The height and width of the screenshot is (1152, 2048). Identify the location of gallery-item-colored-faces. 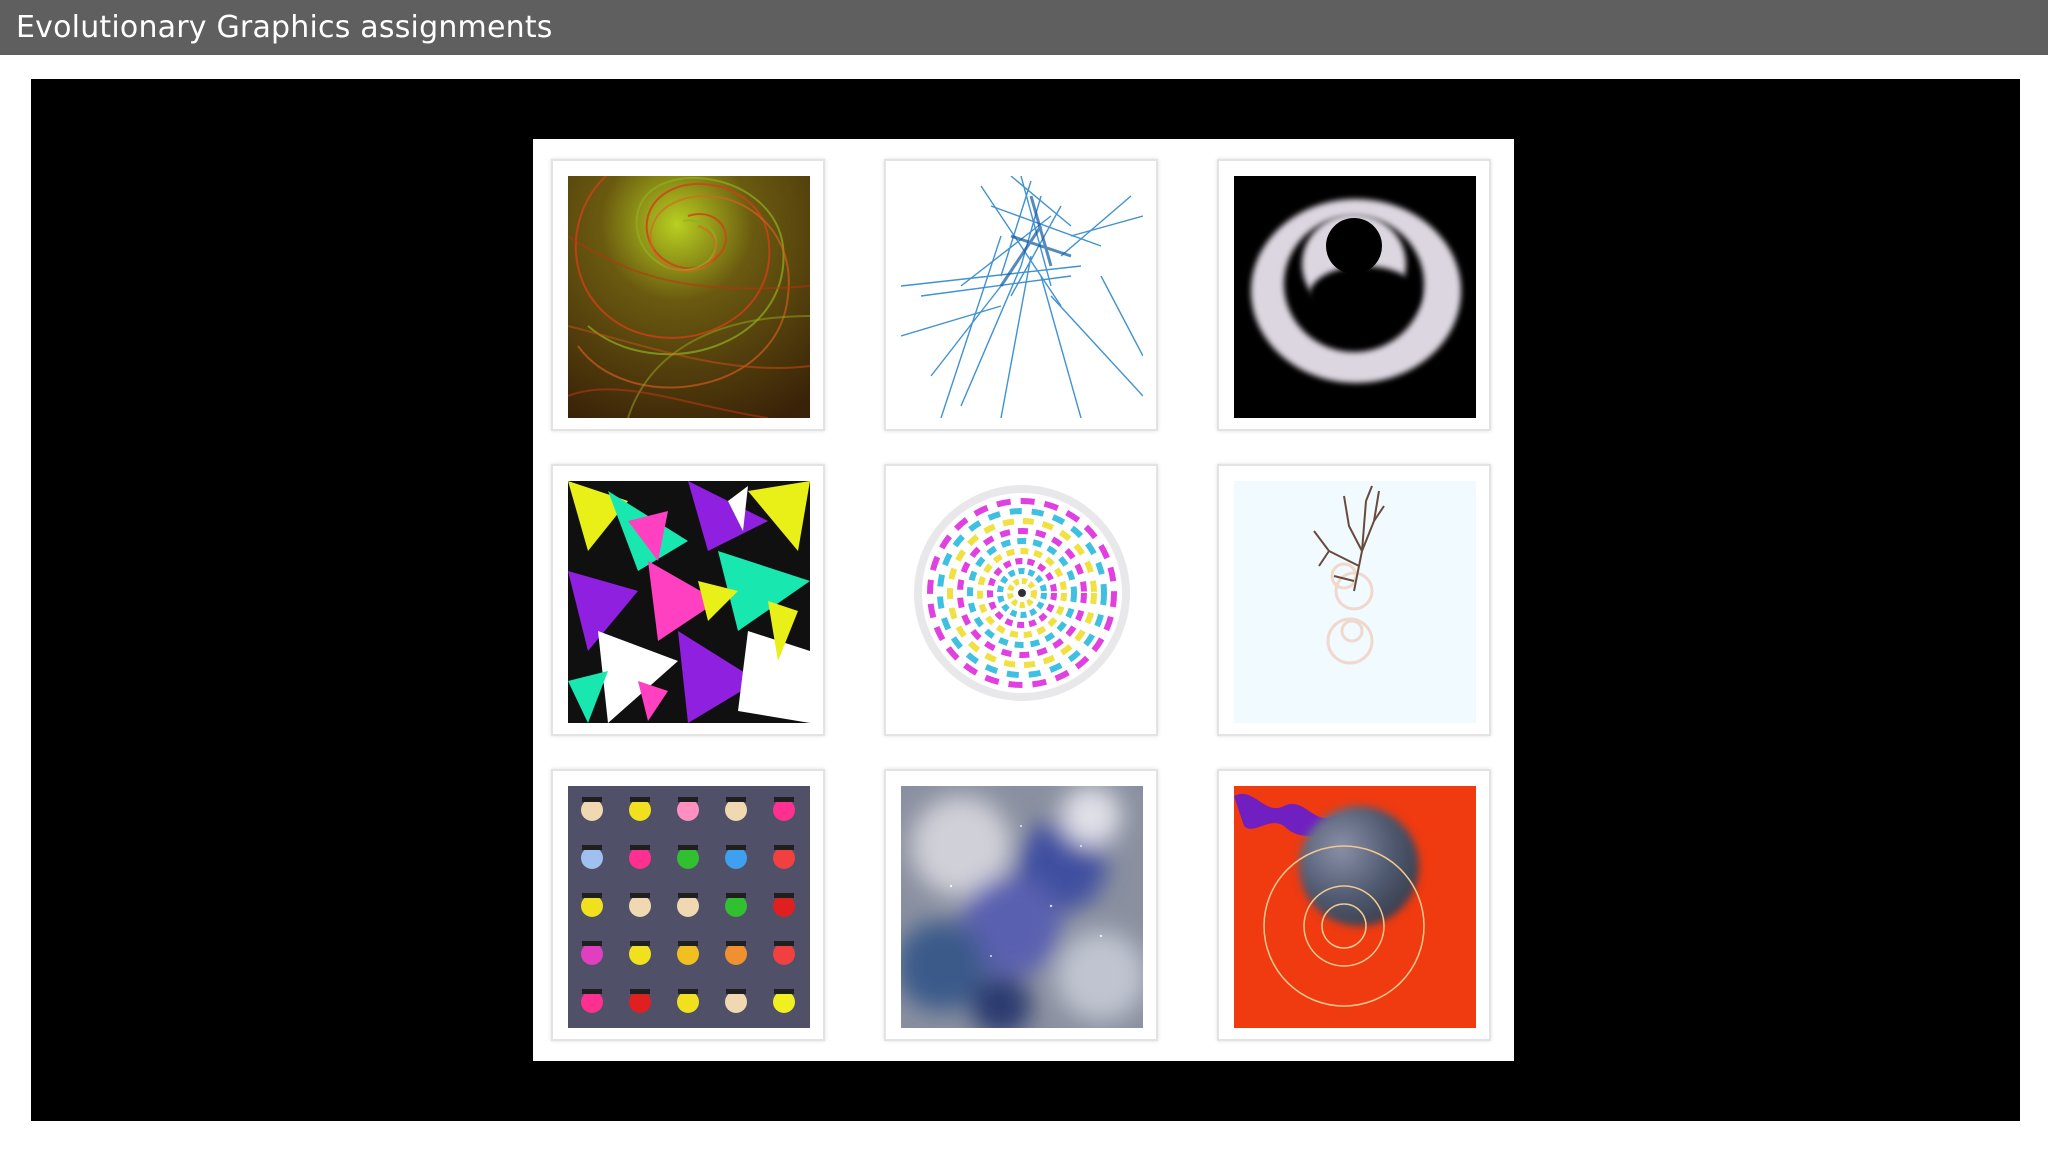
(688, 905).